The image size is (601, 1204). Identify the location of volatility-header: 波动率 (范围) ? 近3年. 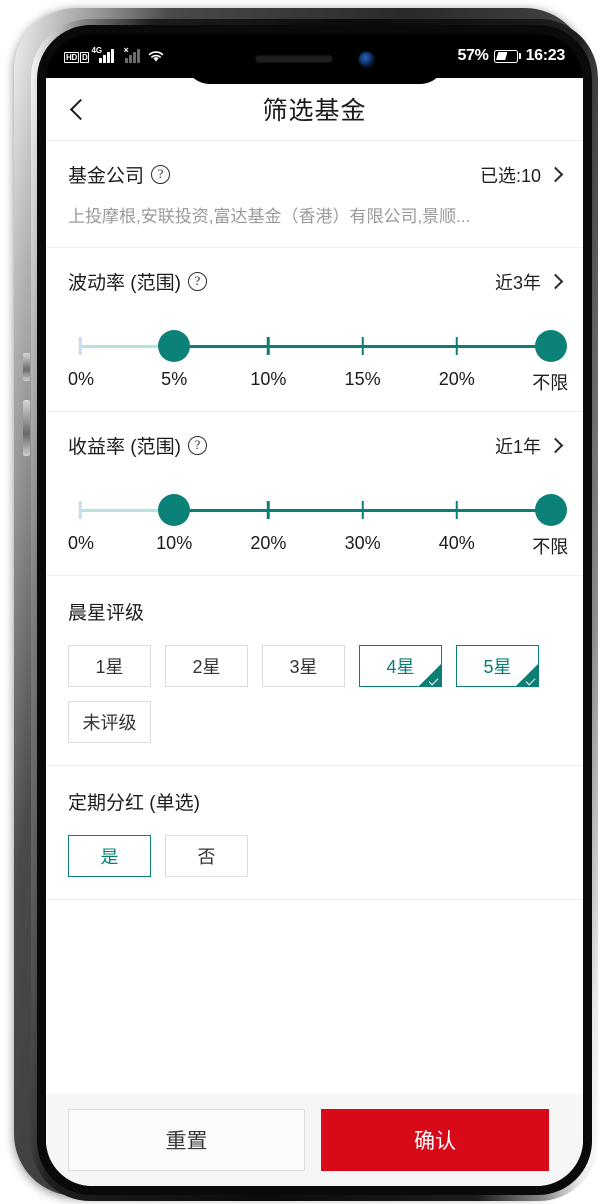
(316, 271).